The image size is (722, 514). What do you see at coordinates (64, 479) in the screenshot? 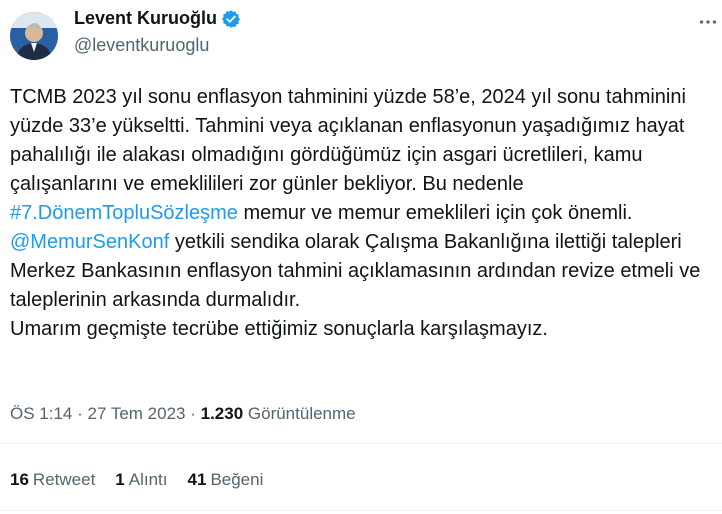
I see `retweets-label: Retweet` at bounding box center [64, 479].